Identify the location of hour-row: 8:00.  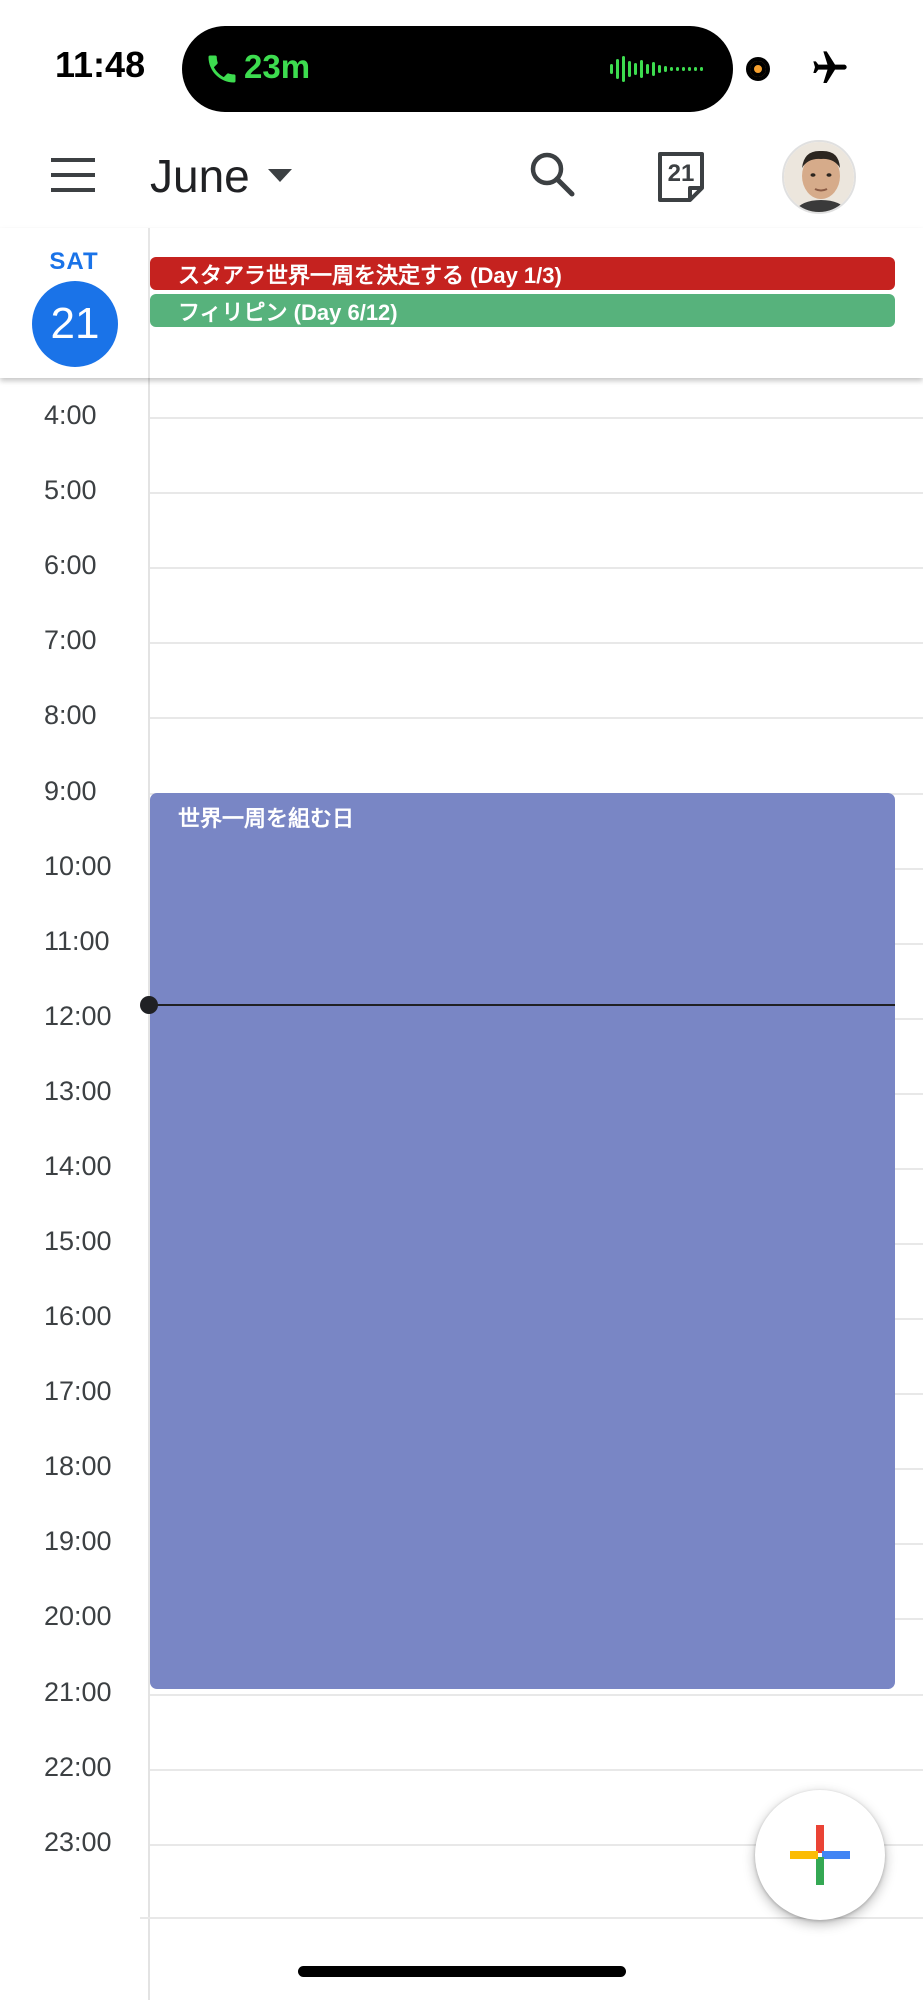
(461, 715).